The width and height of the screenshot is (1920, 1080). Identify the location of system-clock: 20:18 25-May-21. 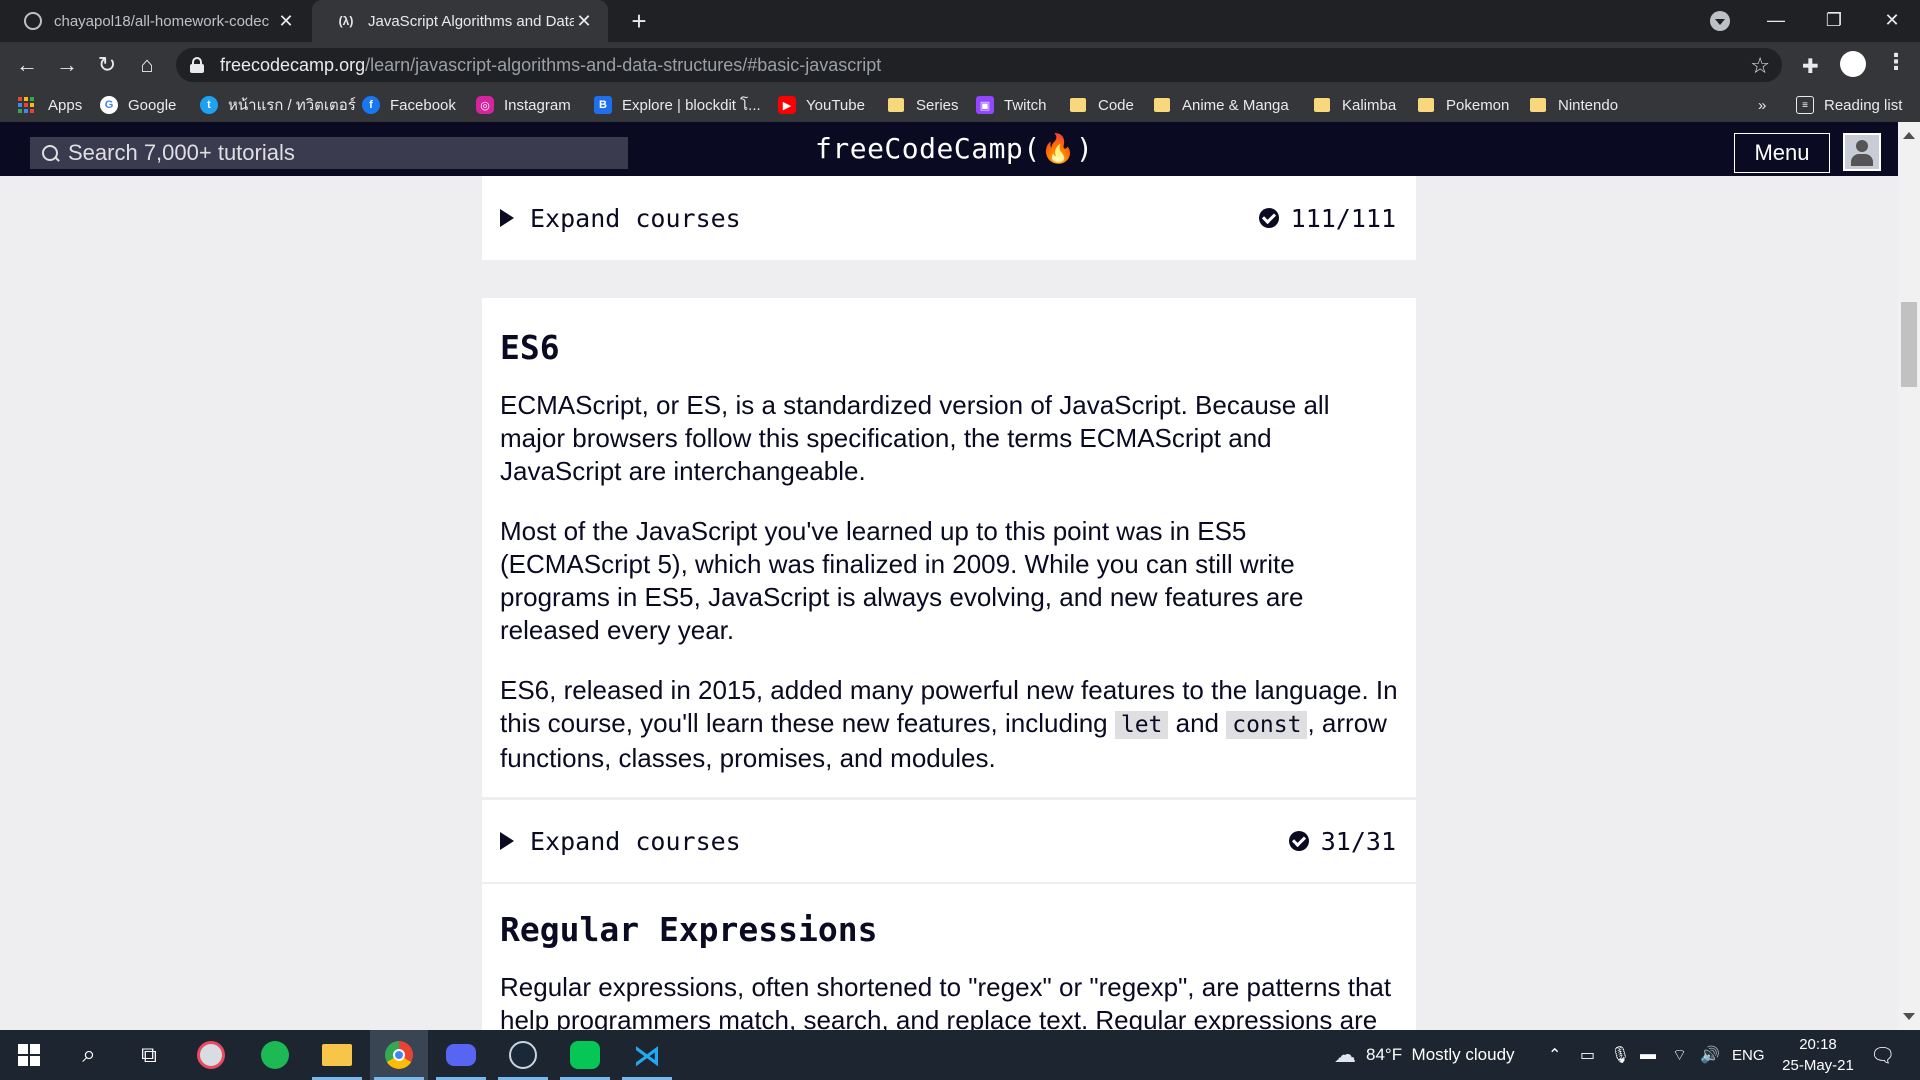
(1818, 1055).